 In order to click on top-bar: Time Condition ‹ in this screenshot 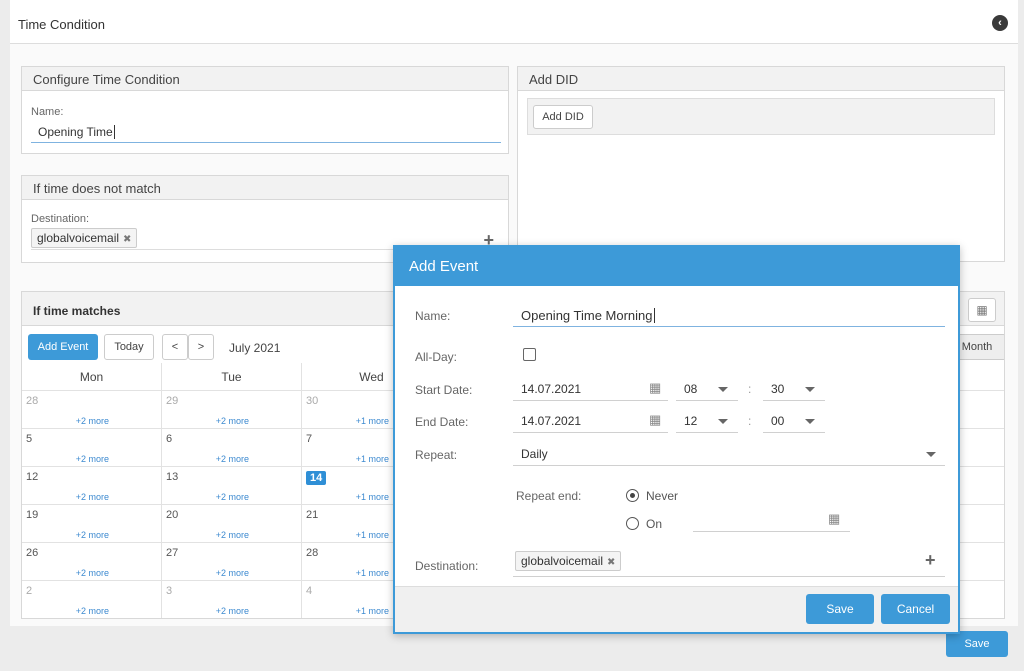, I will do `click(514, 22)`.